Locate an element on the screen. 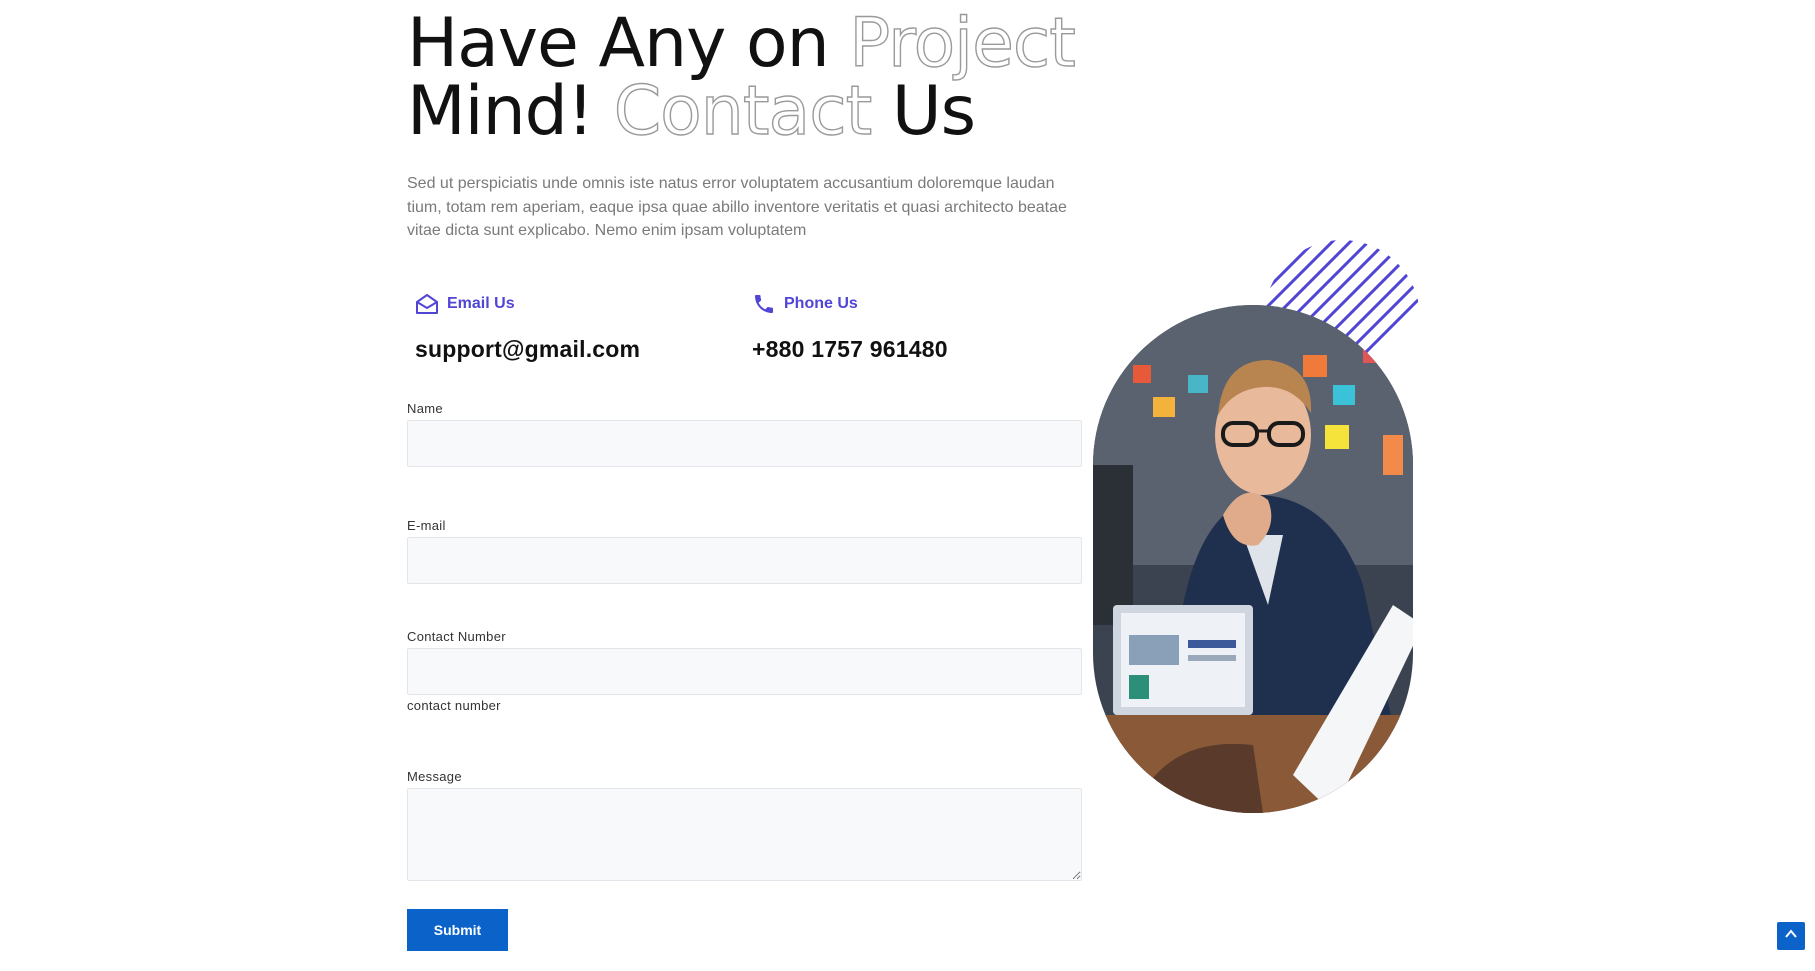 This screenshot has width=1815, height=971. email-field is located at coordinates (744, 560).